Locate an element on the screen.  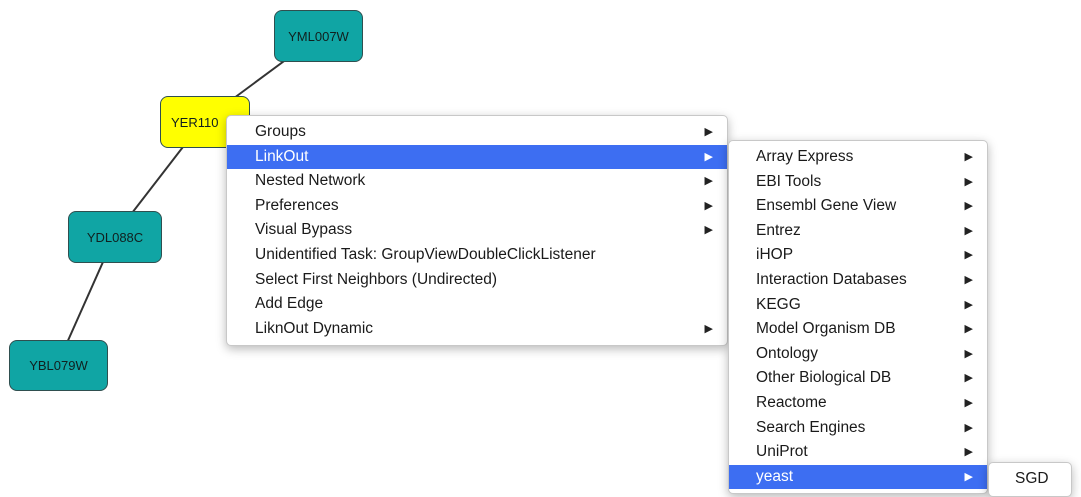
node-label: YER110 is located at coordinates (195, 122).